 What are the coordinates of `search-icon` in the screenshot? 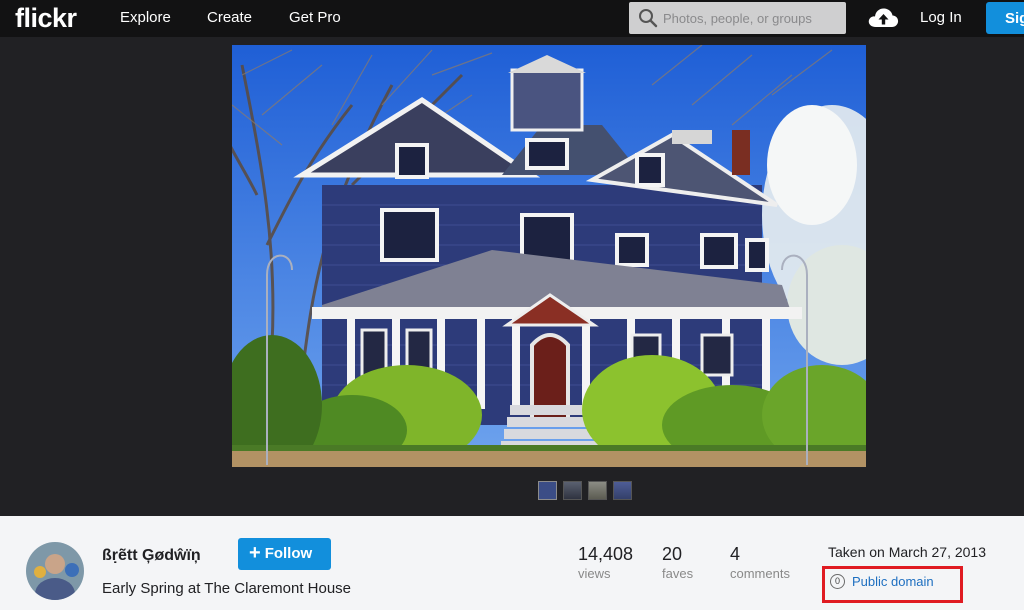 It's located at (648, 18).